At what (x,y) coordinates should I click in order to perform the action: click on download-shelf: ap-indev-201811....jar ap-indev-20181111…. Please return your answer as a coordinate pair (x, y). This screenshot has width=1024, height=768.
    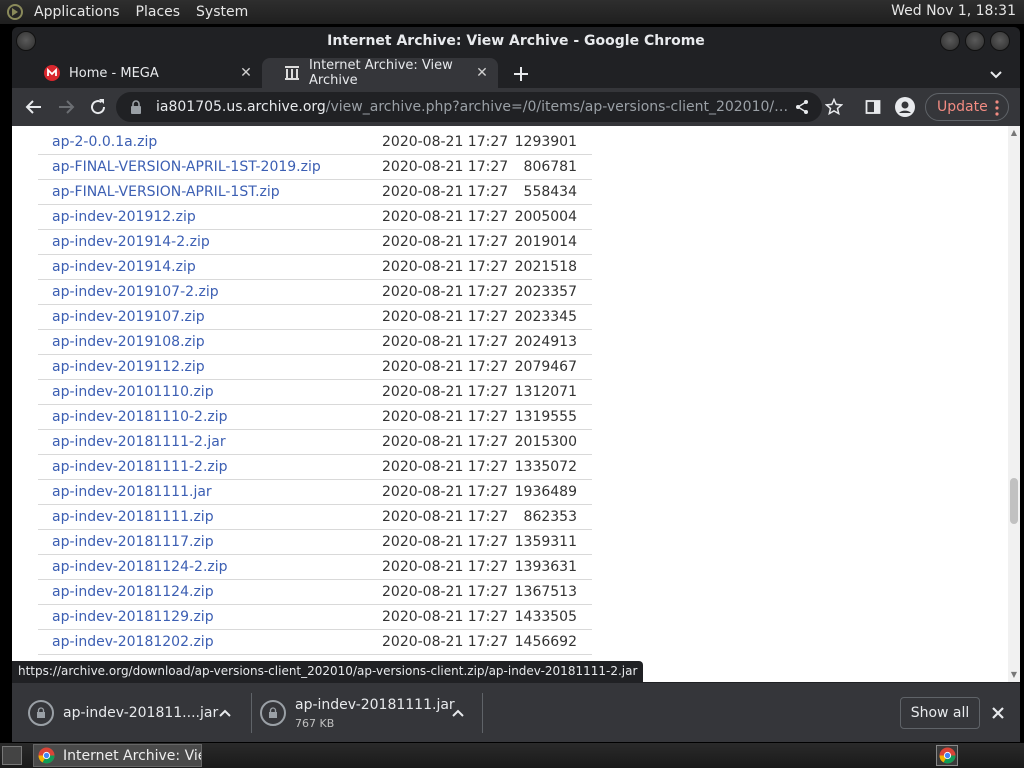
    Looking at the image, I should click on (516, 712).